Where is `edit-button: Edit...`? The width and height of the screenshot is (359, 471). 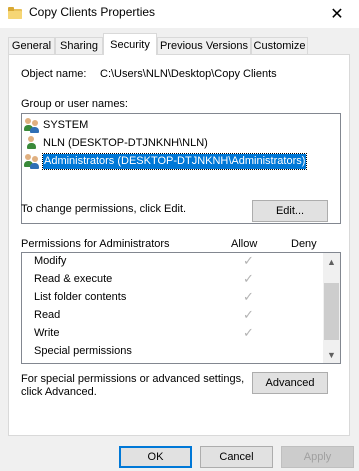 edit-button: Edit... is located at coordinates (290, 211).